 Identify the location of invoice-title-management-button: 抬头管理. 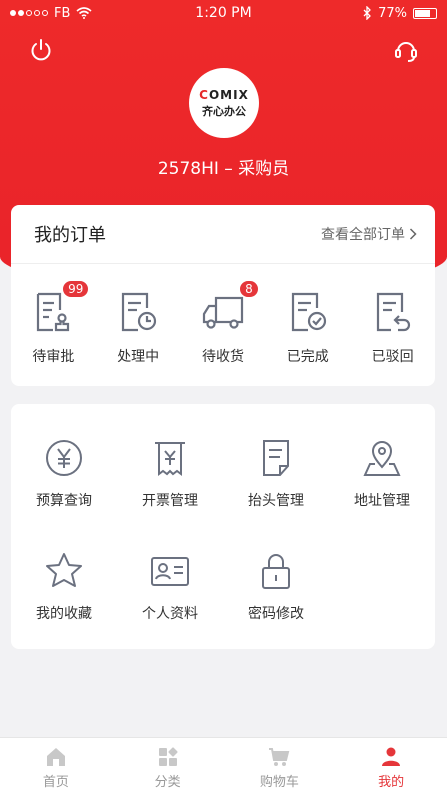
(276, 474).